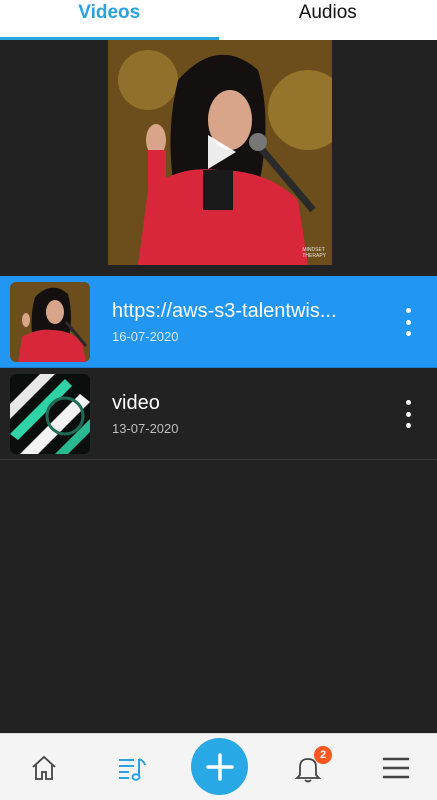 Image resolution: width=437 pixels, height=800 pixels. Describe the element at coordinates (323, 755) in the screenshot. I see `notification-badge: 2` at that location.